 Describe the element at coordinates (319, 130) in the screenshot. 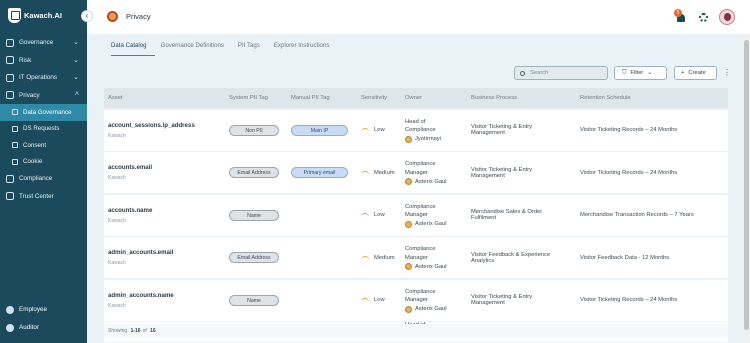

I see `manual-pii-tag: Main IP` at that location.